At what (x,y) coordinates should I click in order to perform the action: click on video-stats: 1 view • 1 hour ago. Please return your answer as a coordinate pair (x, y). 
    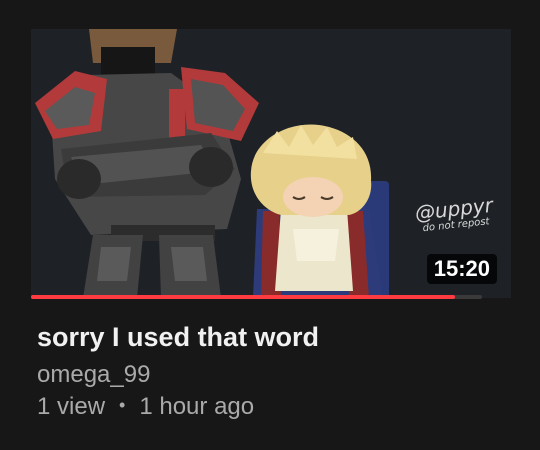
    Looking at the image, I should click on (277, 407).